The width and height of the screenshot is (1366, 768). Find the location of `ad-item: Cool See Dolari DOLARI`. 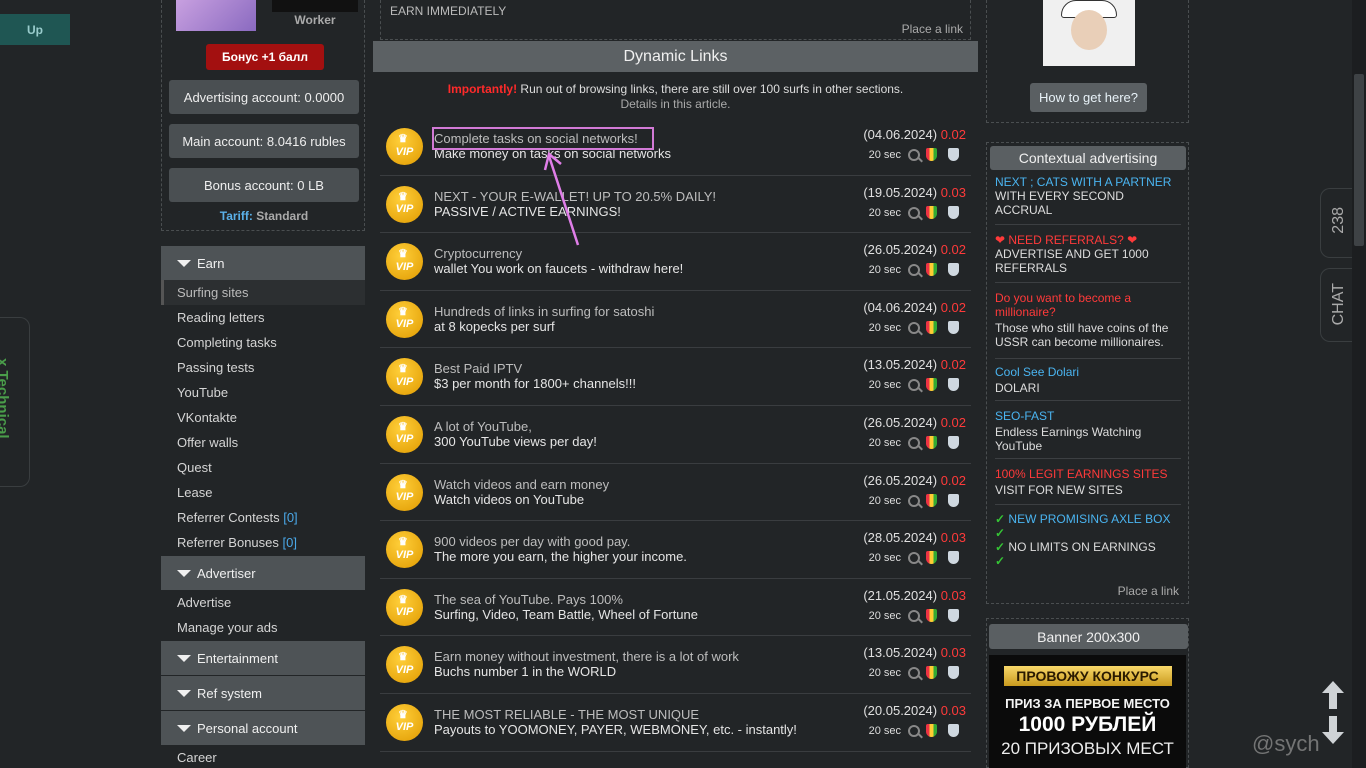

ad-item: Cool See Dolari DOLARI is located at coordinates (1088, 383).